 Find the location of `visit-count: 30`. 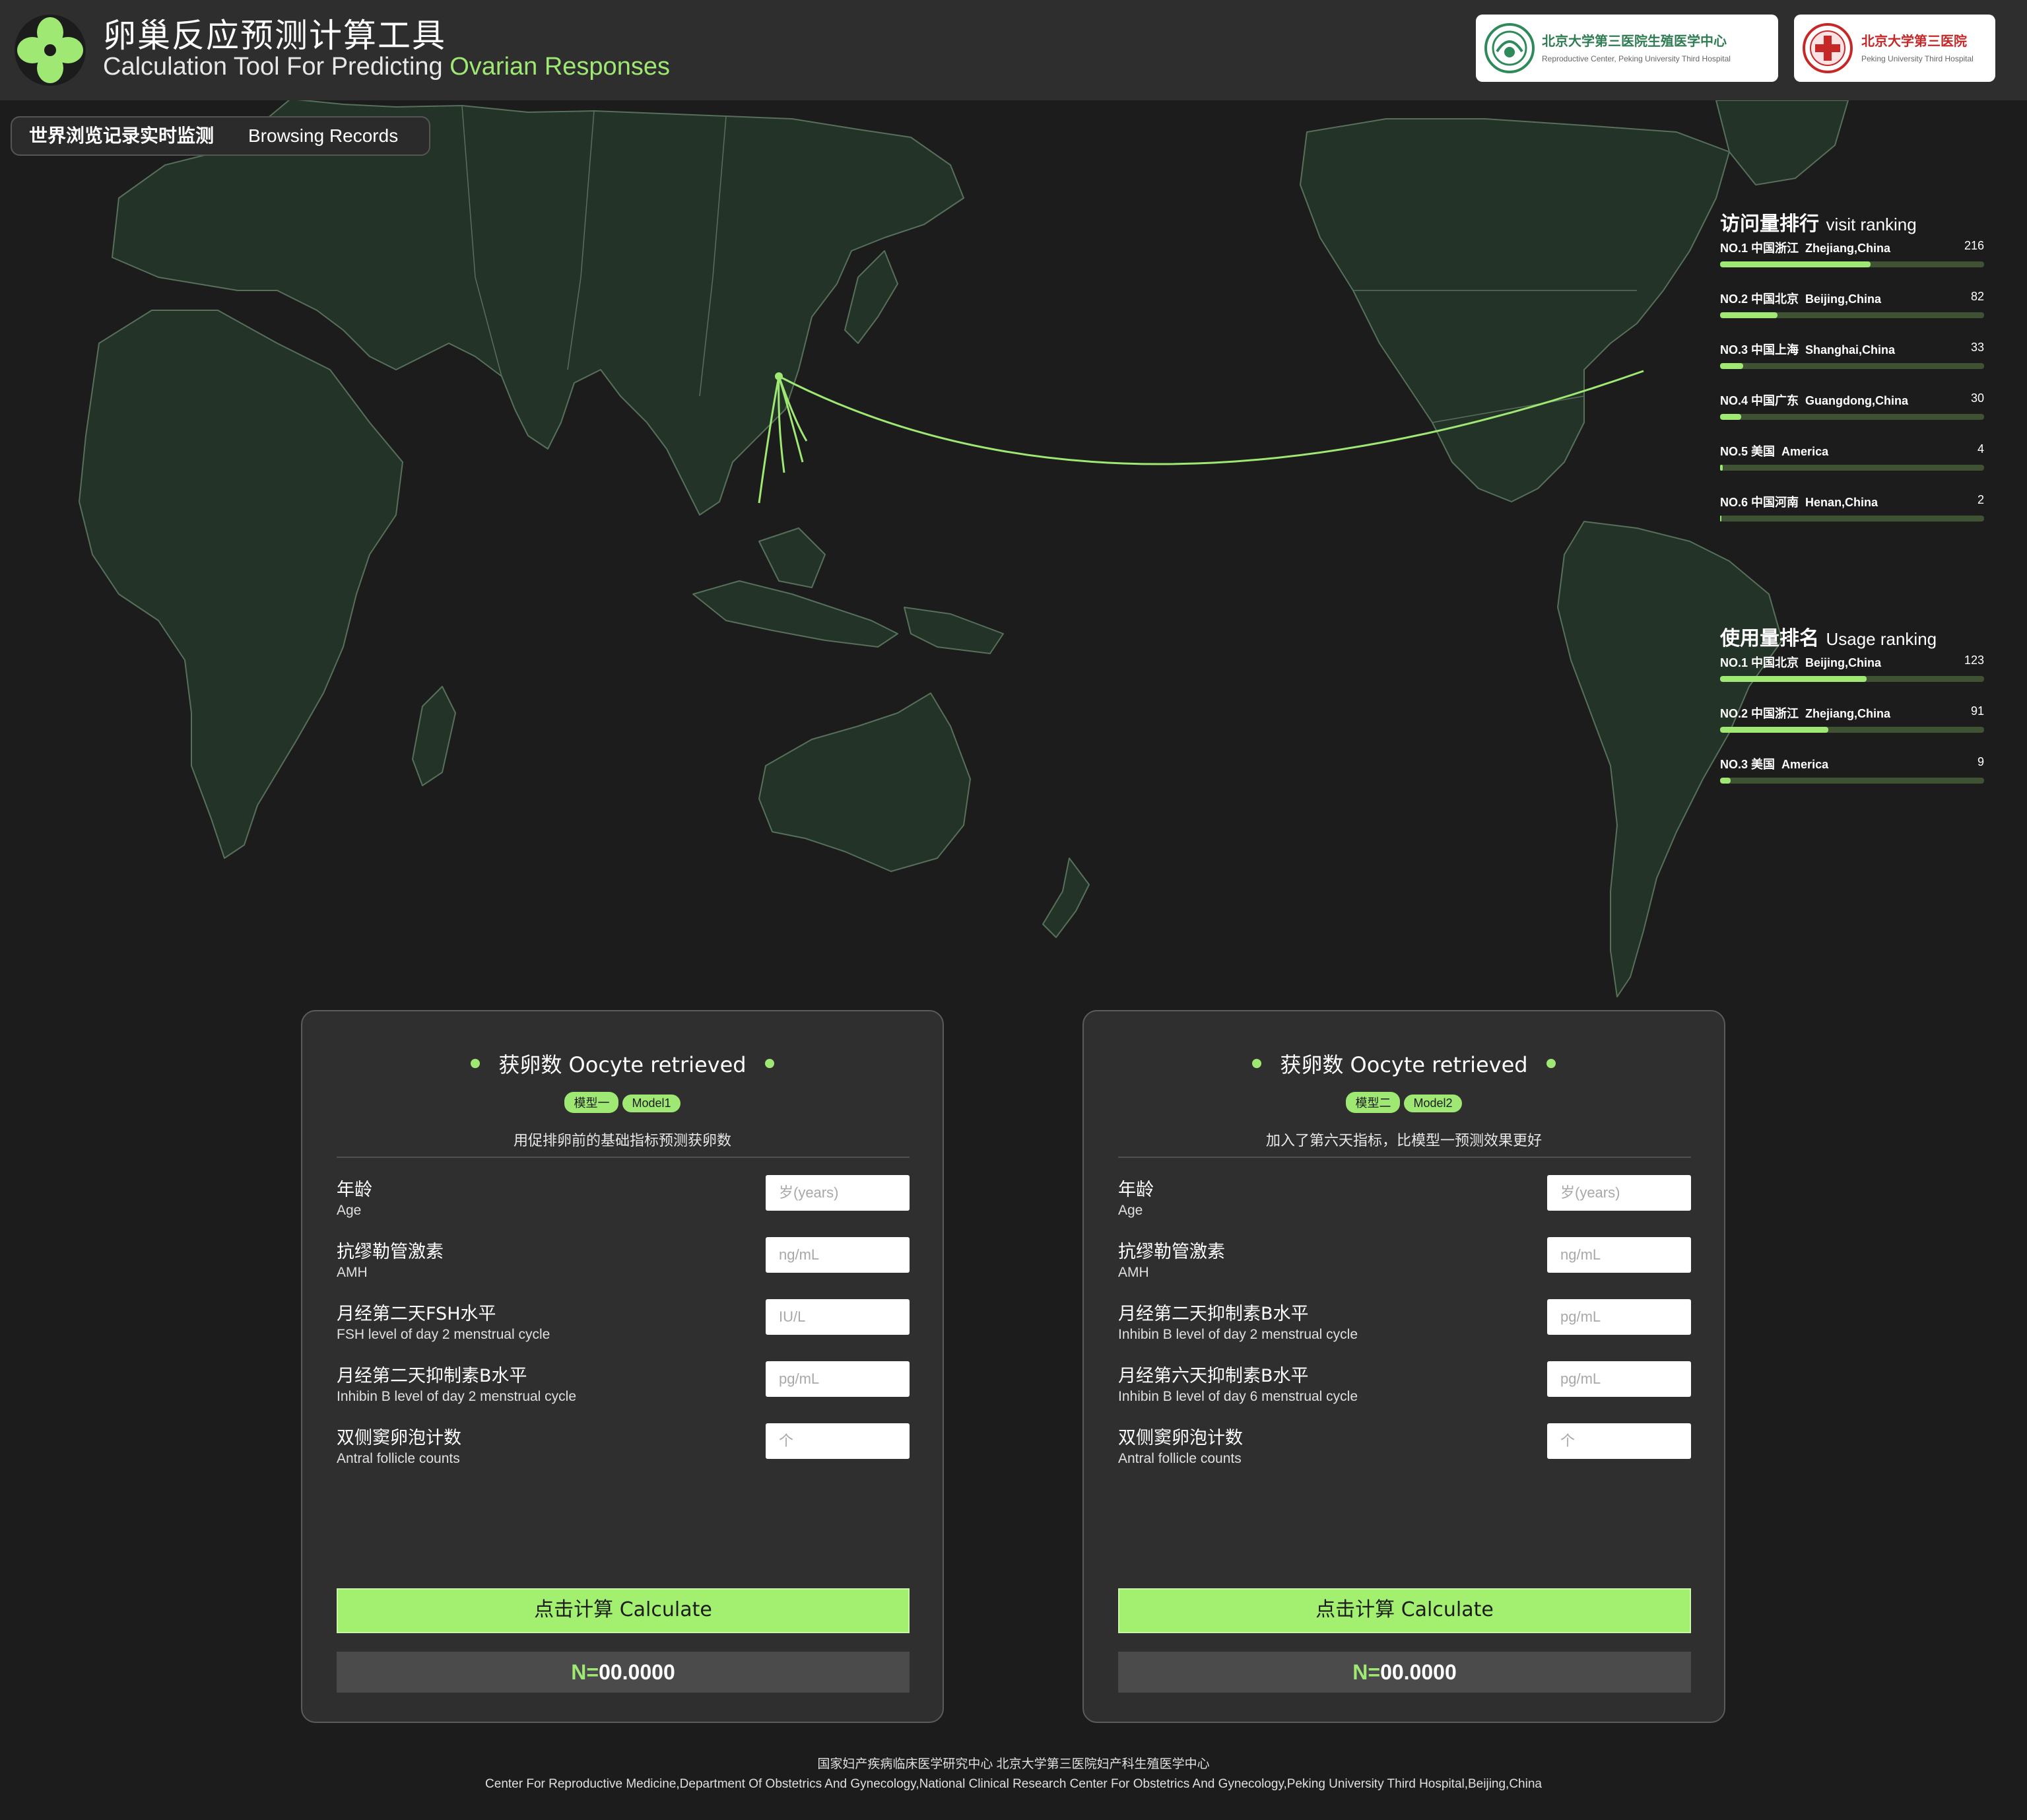

visit-count: 30 is located at coordinates (1977, 398).